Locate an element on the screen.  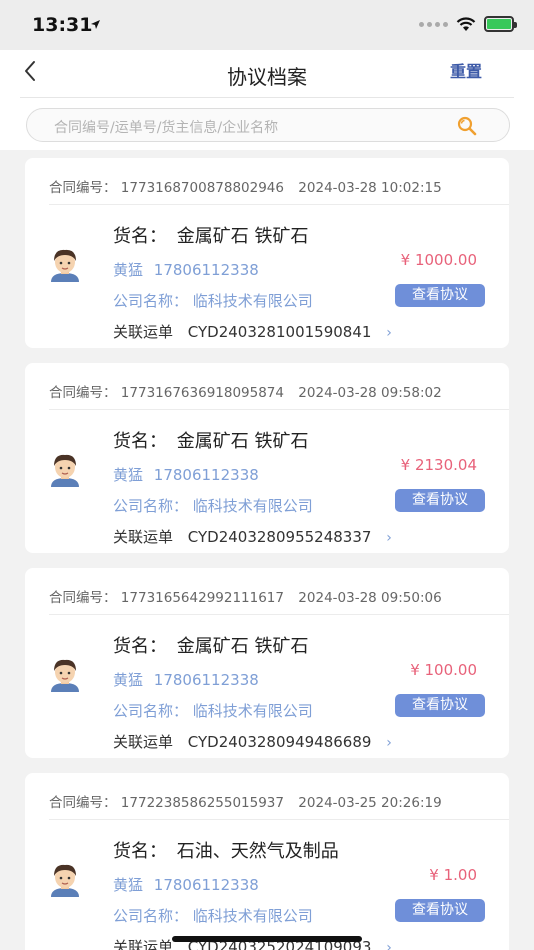
signal-dots-icon is located at coordinates (433, 24).